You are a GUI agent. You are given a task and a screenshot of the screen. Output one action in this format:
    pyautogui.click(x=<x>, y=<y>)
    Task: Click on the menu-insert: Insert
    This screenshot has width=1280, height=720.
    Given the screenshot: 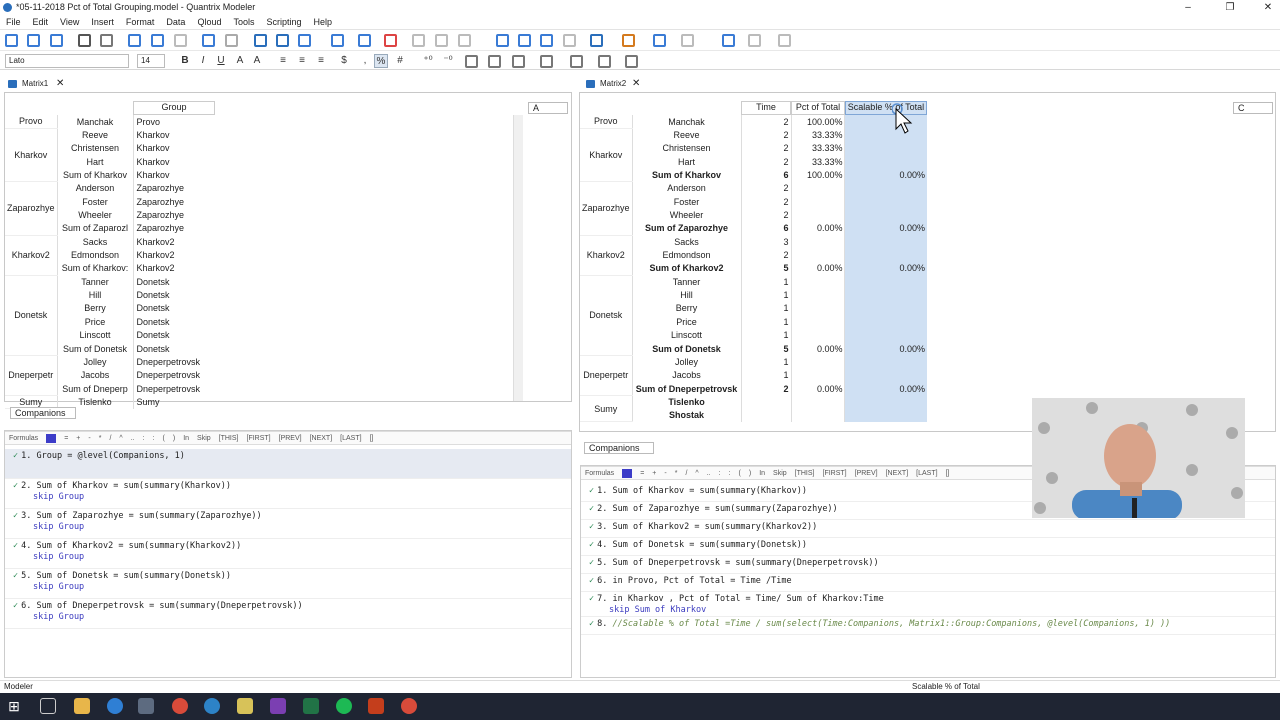 What is the action you would take?
    pyautogui.click(x=102, y=22)
    